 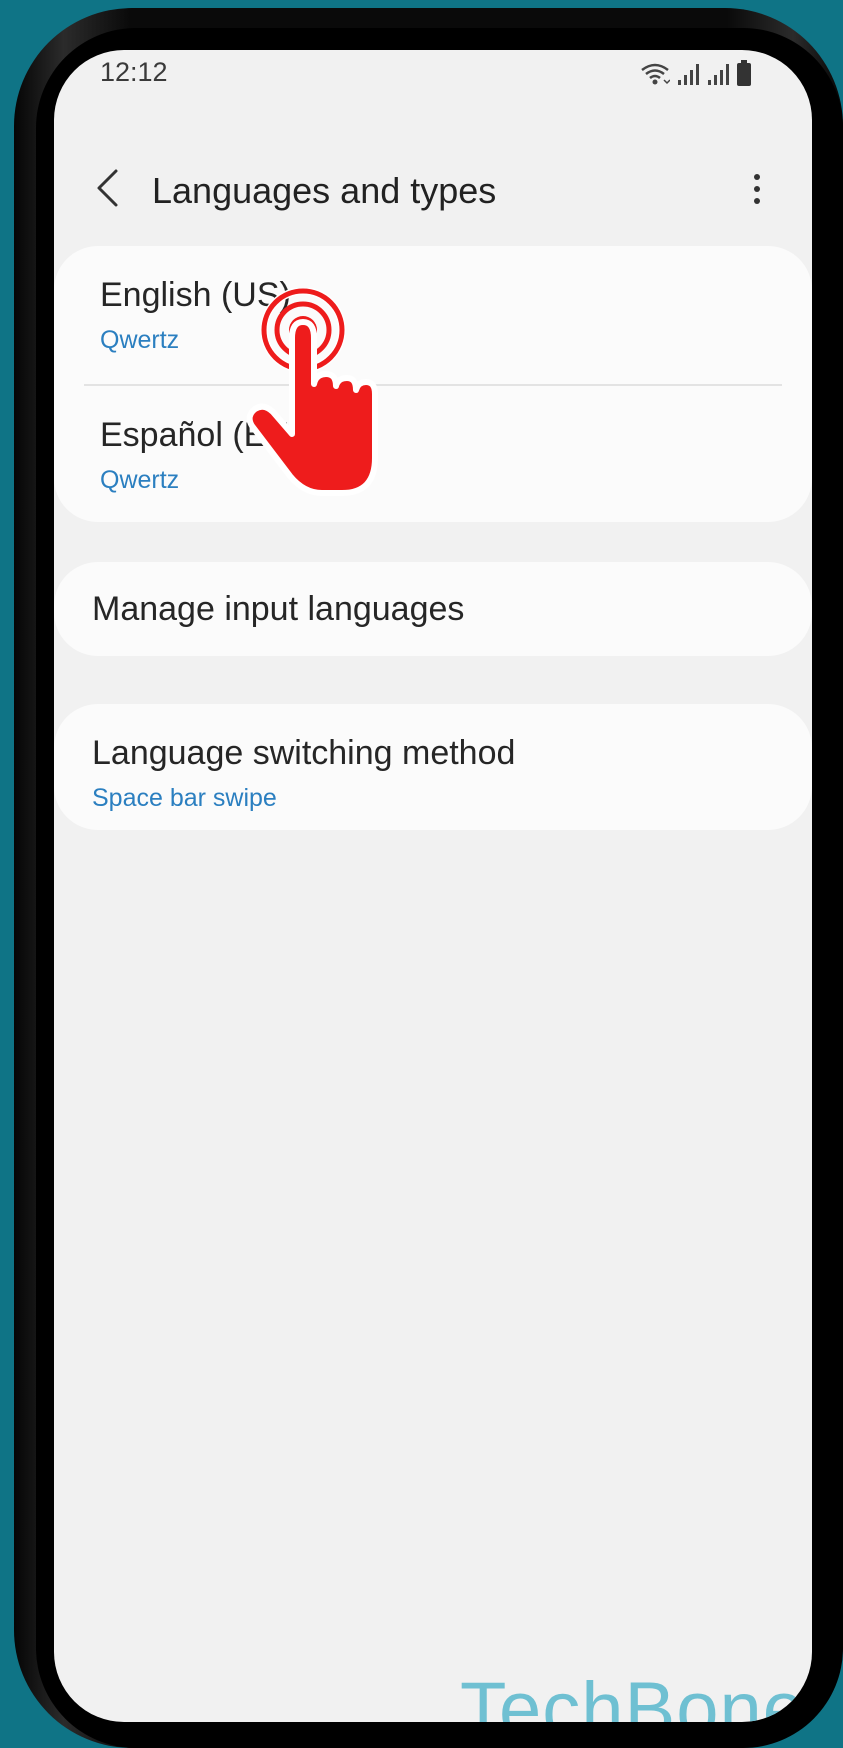 What do you see at coordinates (633, 1694) in the screenshot?
I see `techbone-watermark: TechBone` at bounding box center [633, 1694].